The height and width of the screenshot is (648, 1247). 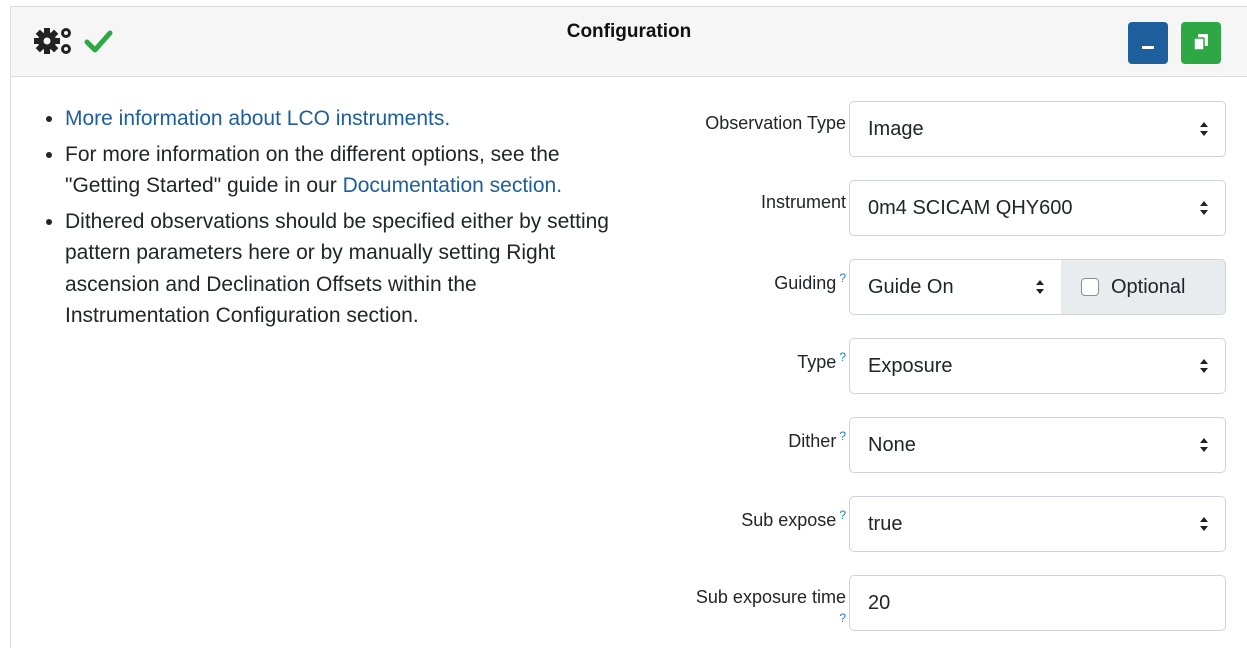 I want to click on sub-expose-label: Sub expose, so click(x=789, y=520).